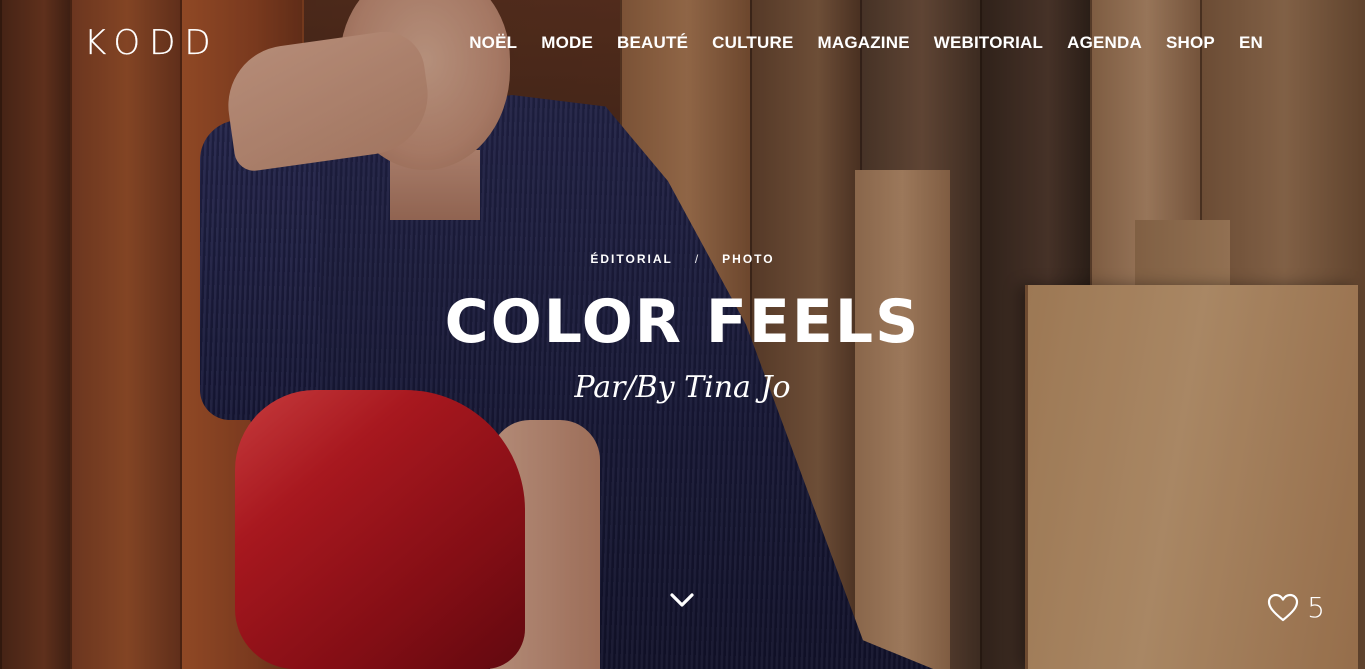 This screenshot has height=669, width=1365. Describe the element at coordinates (1316, 607) in the screenshot. I see `like-count: 5` at that location.